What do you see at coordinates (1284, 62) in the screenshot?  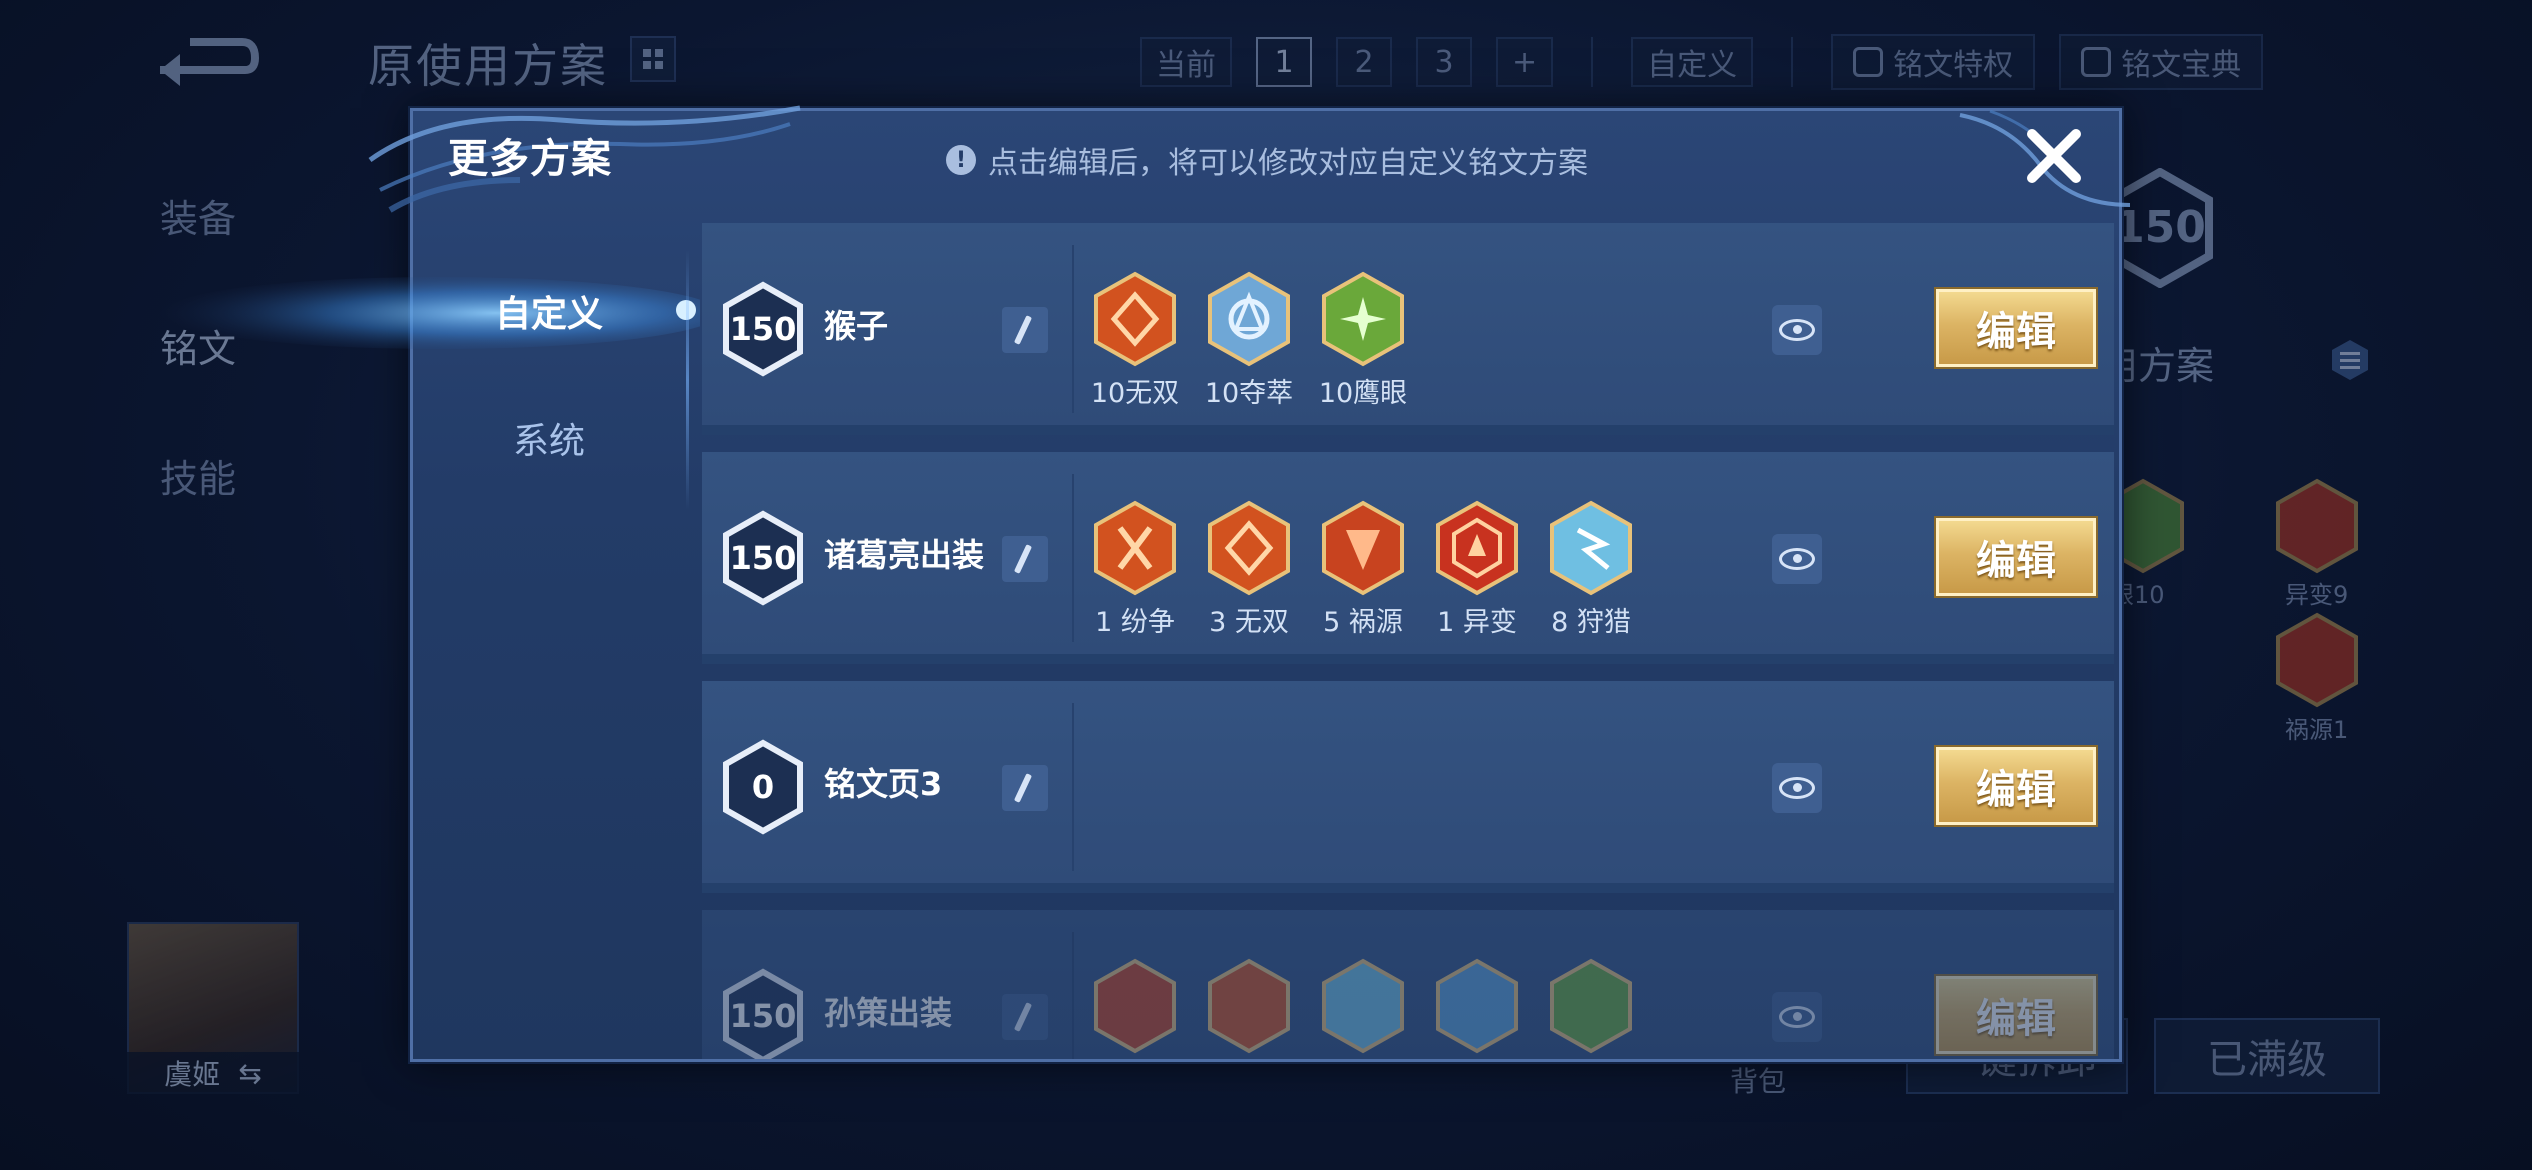 I see `tab-page-1: 1` at bounding box center [1284, 62].